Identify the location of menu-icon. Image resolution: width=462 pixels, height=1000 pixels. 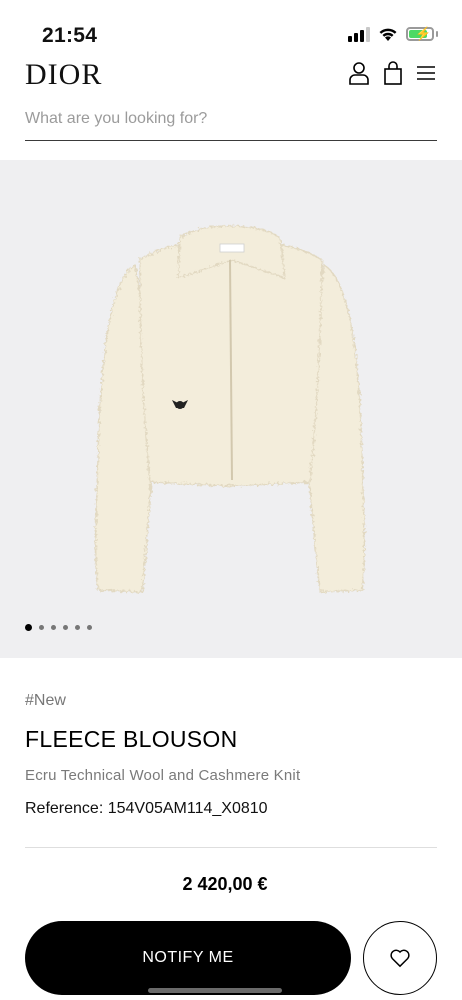
(426, 73).